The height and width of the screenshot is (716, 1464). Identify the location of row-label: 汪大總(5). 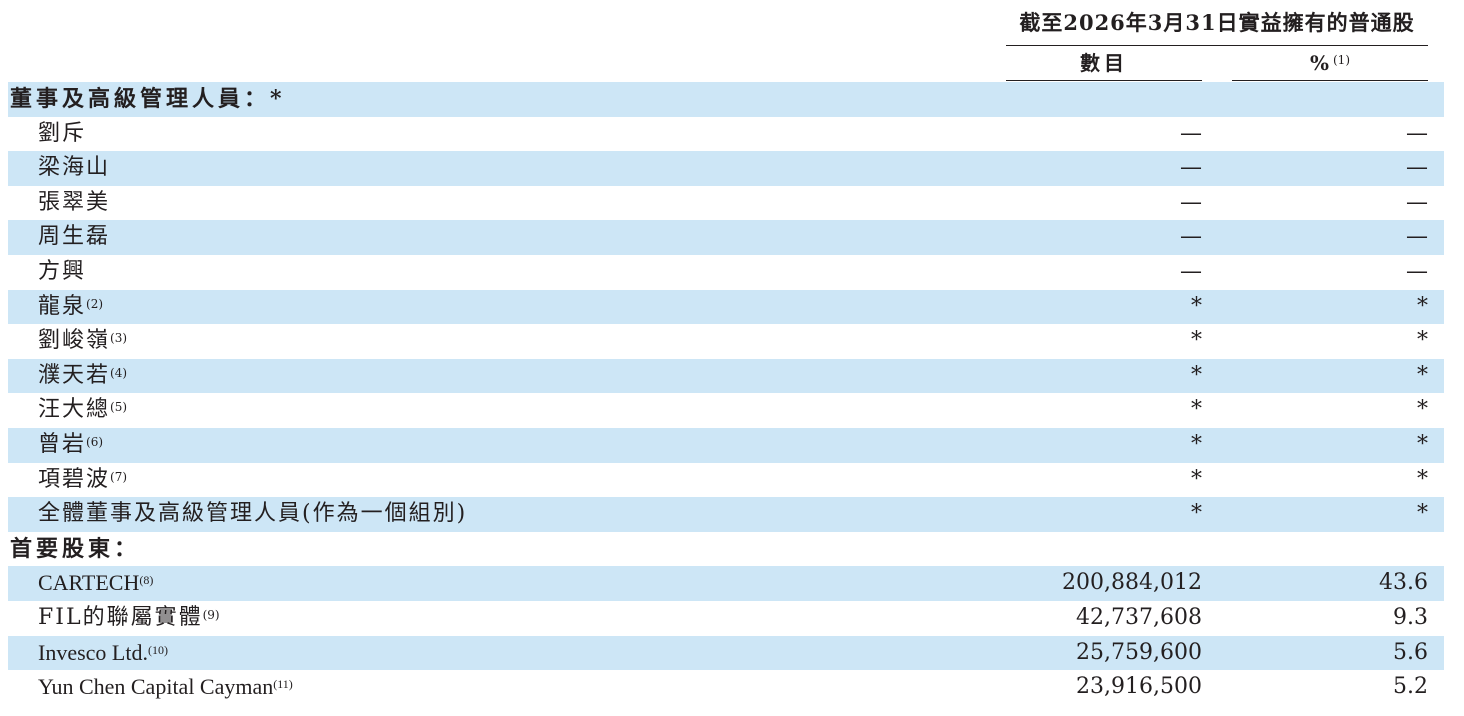
(82, 410).